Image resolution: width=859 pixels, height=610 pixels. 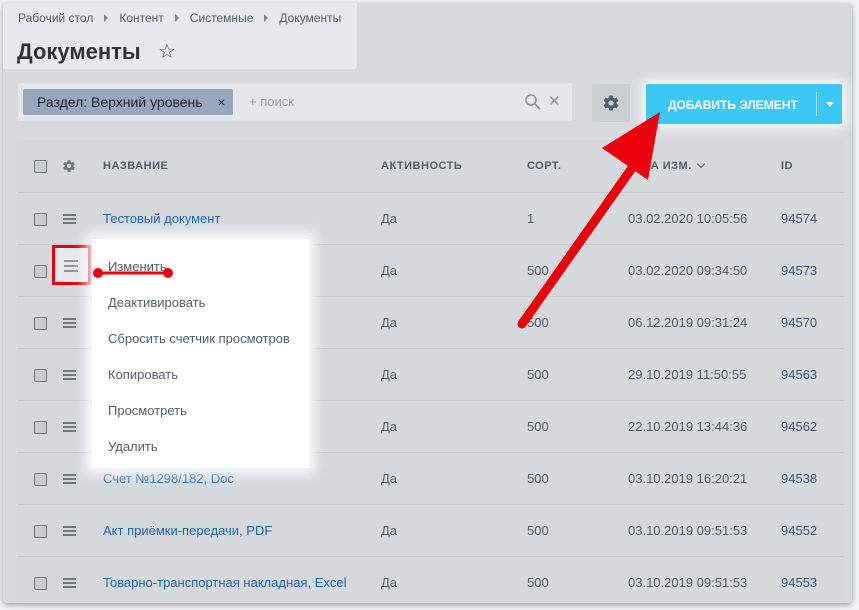 I want to click on column-header-date-label: ДАТА ИЗМ., so click(x=660, y=166).